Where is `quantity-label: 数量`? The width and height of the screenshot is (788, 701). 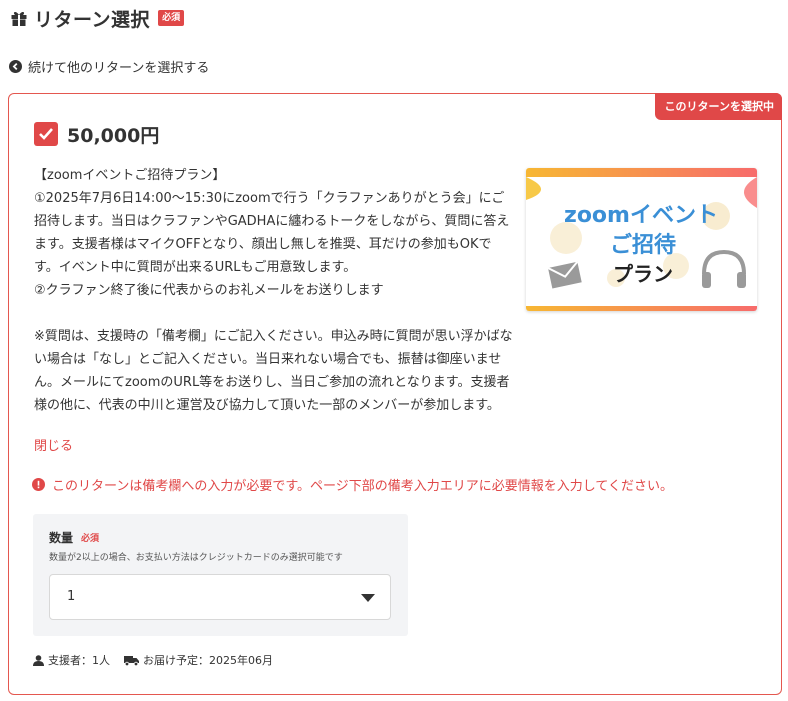 quantity-label: 数量 is located at coordinates (61, 538).